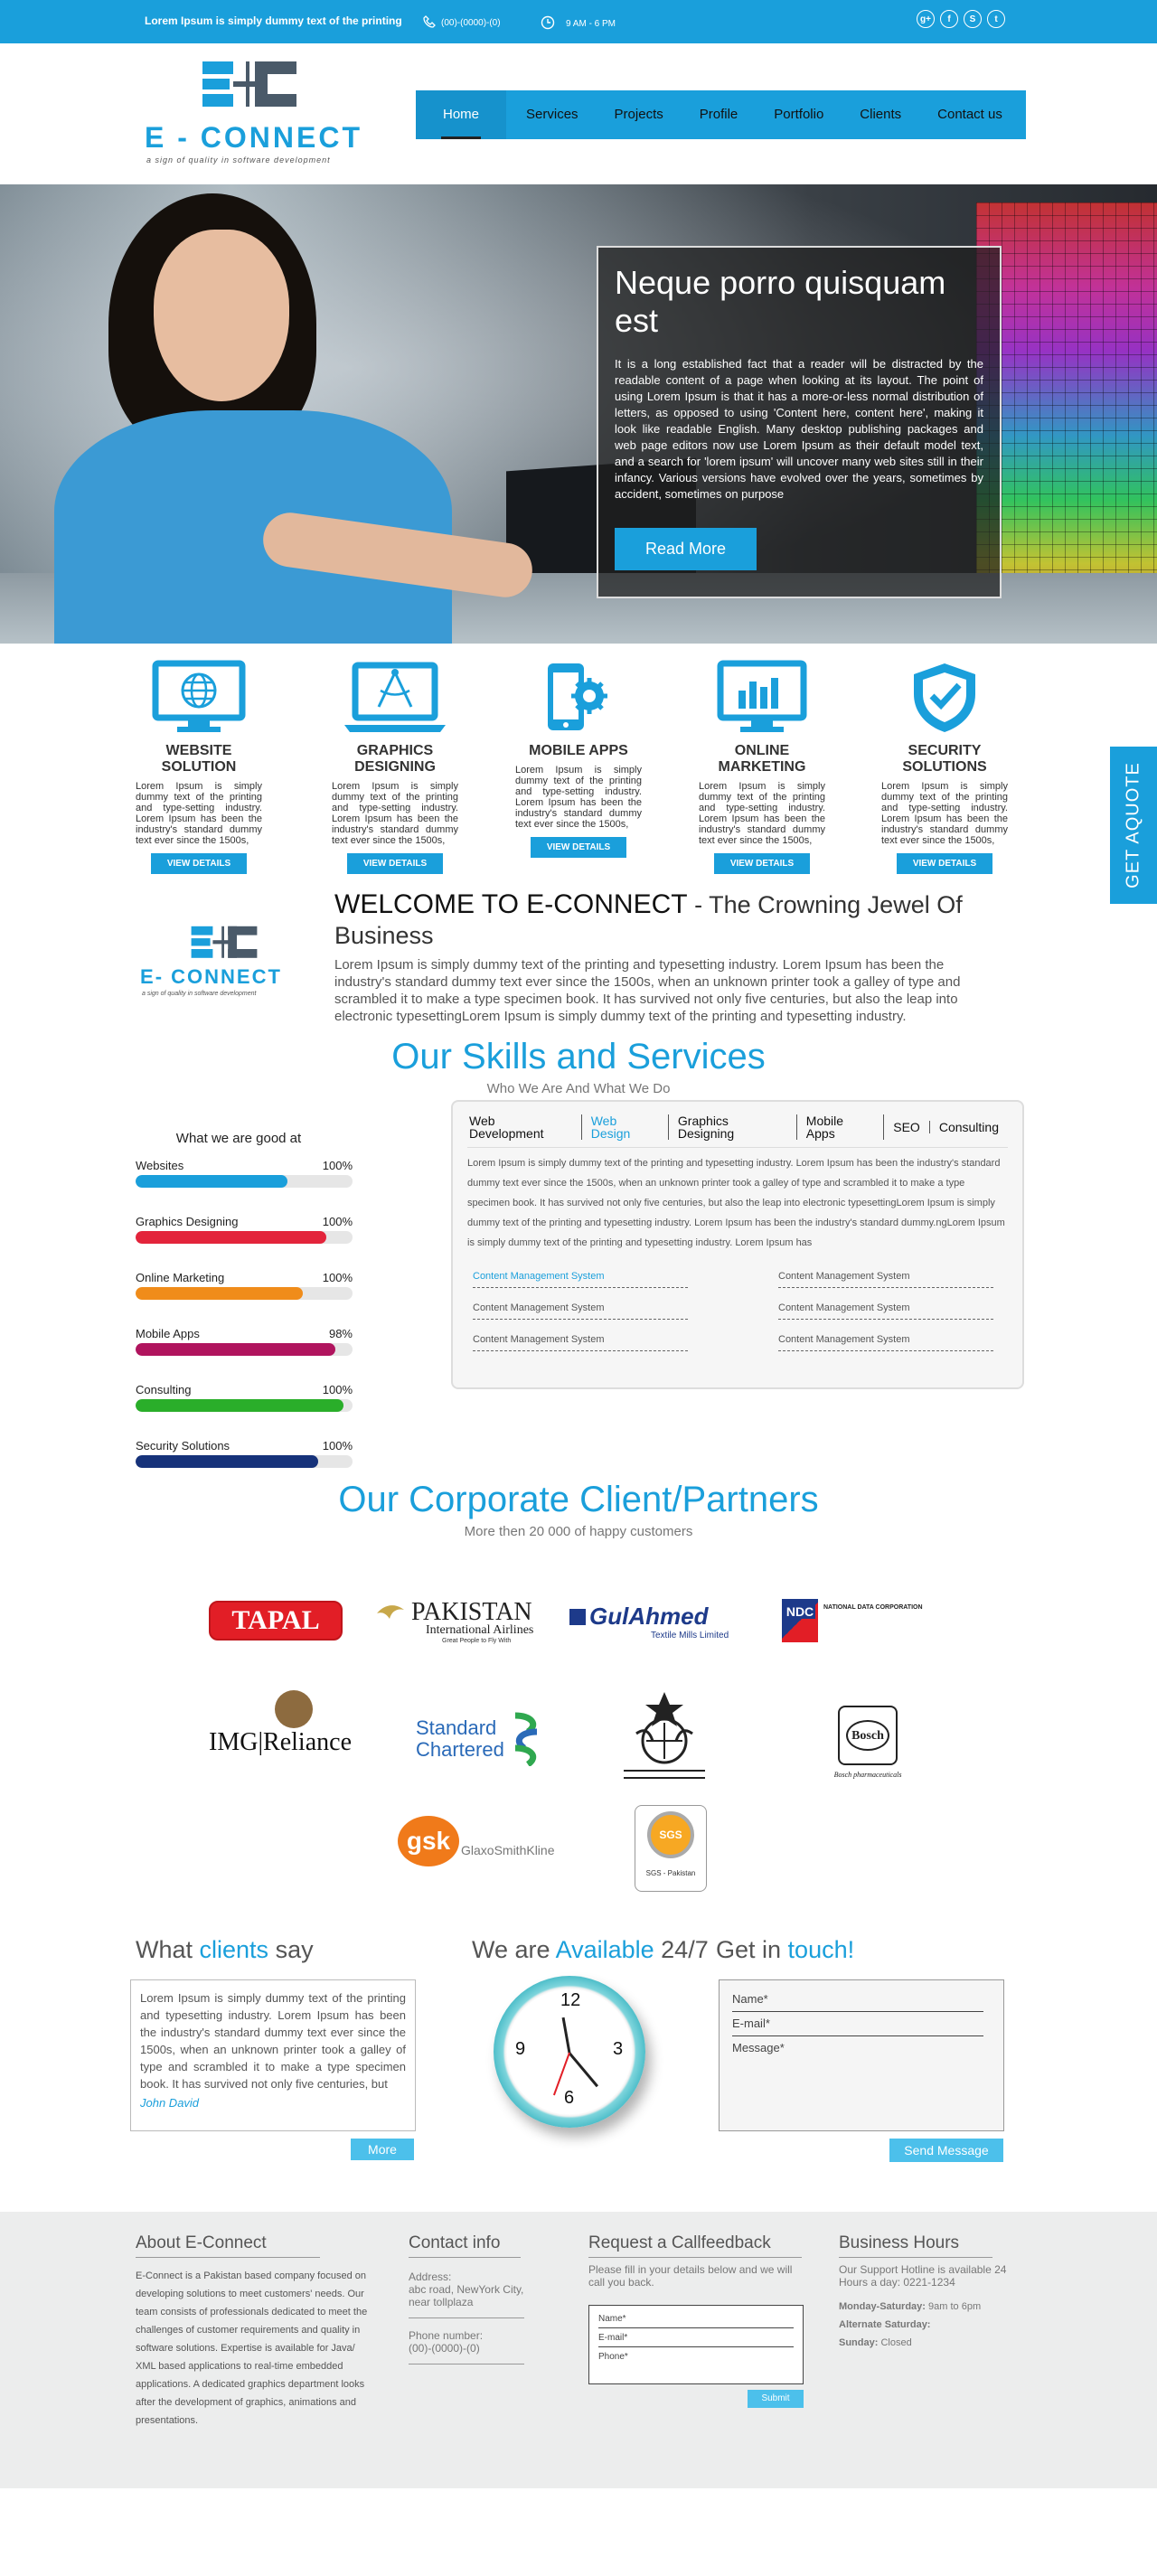  What do you see at coordinates (570, 2098) in the screenshot?
I see `clock-num-6: 6` at bounding box center [570, 2098].